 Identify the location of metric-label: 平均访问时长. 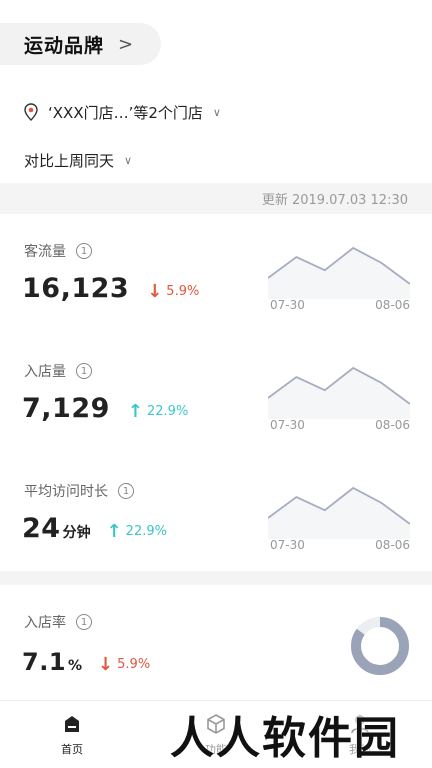
(66, 492).